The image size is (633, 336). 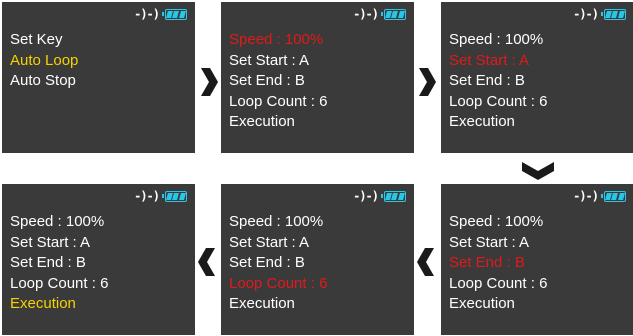 I want to click on chevron-down-icon, so click(x=538, y=171).